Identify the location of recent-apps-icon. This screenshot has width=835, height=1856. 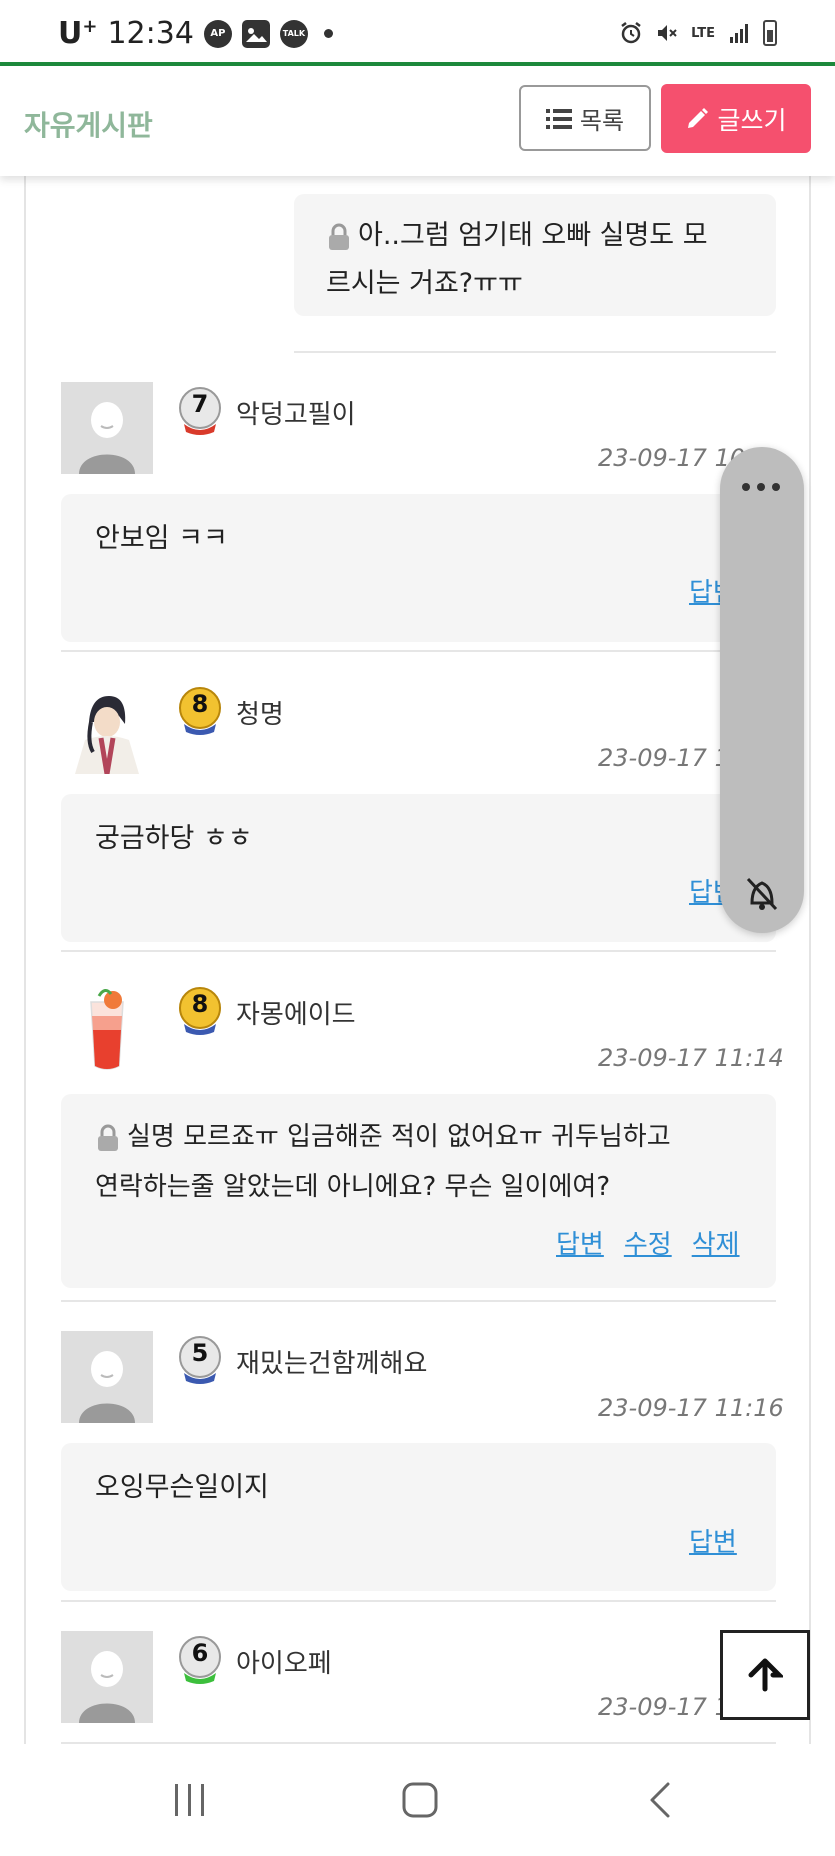
(190, 1800).